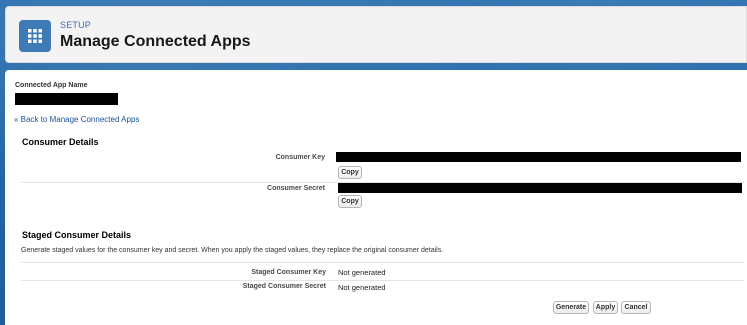 The image size is (747, 325). Describe the element at coordinates (51, 85) in the screenshot. I see `connected-app-name-label: Connected App Name` at that location.